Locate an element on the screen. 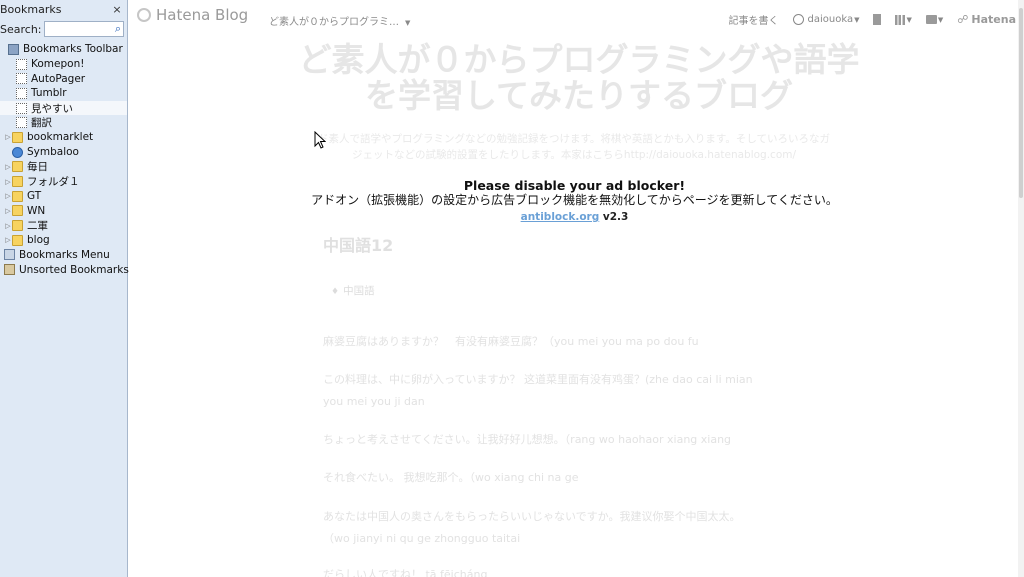 The height and width of the screenshot is (577, 1024). mouse-cursor-icon is located at coordinates (320, 140).